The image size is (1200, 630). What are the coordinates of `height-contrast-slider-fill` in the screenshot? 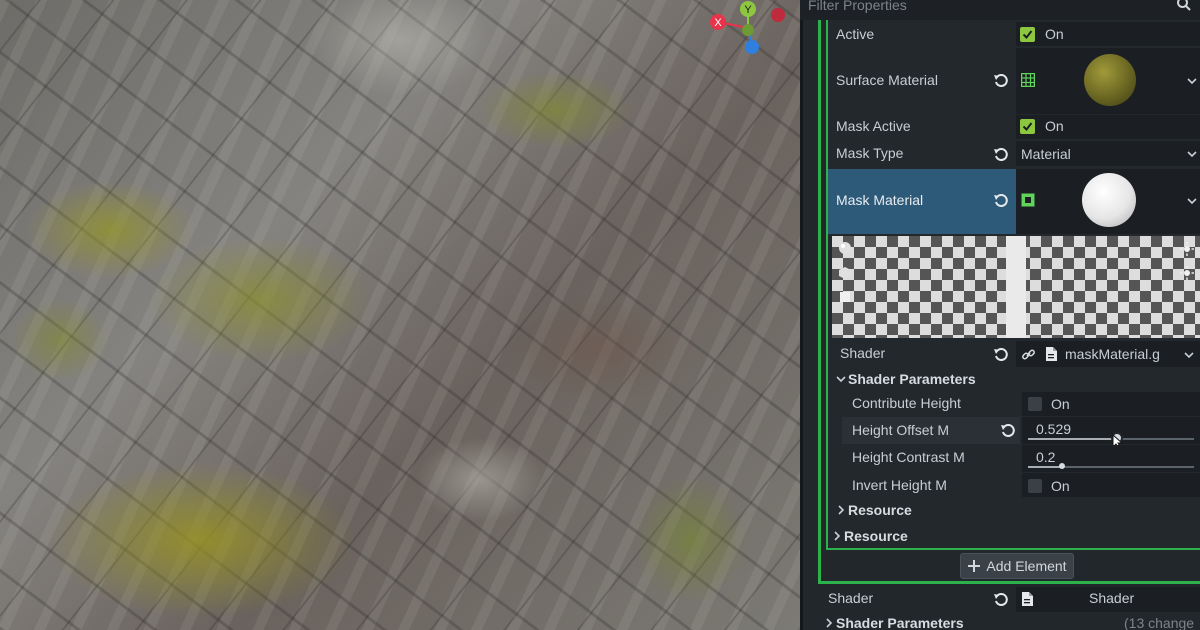 It's located at (1045, 467).